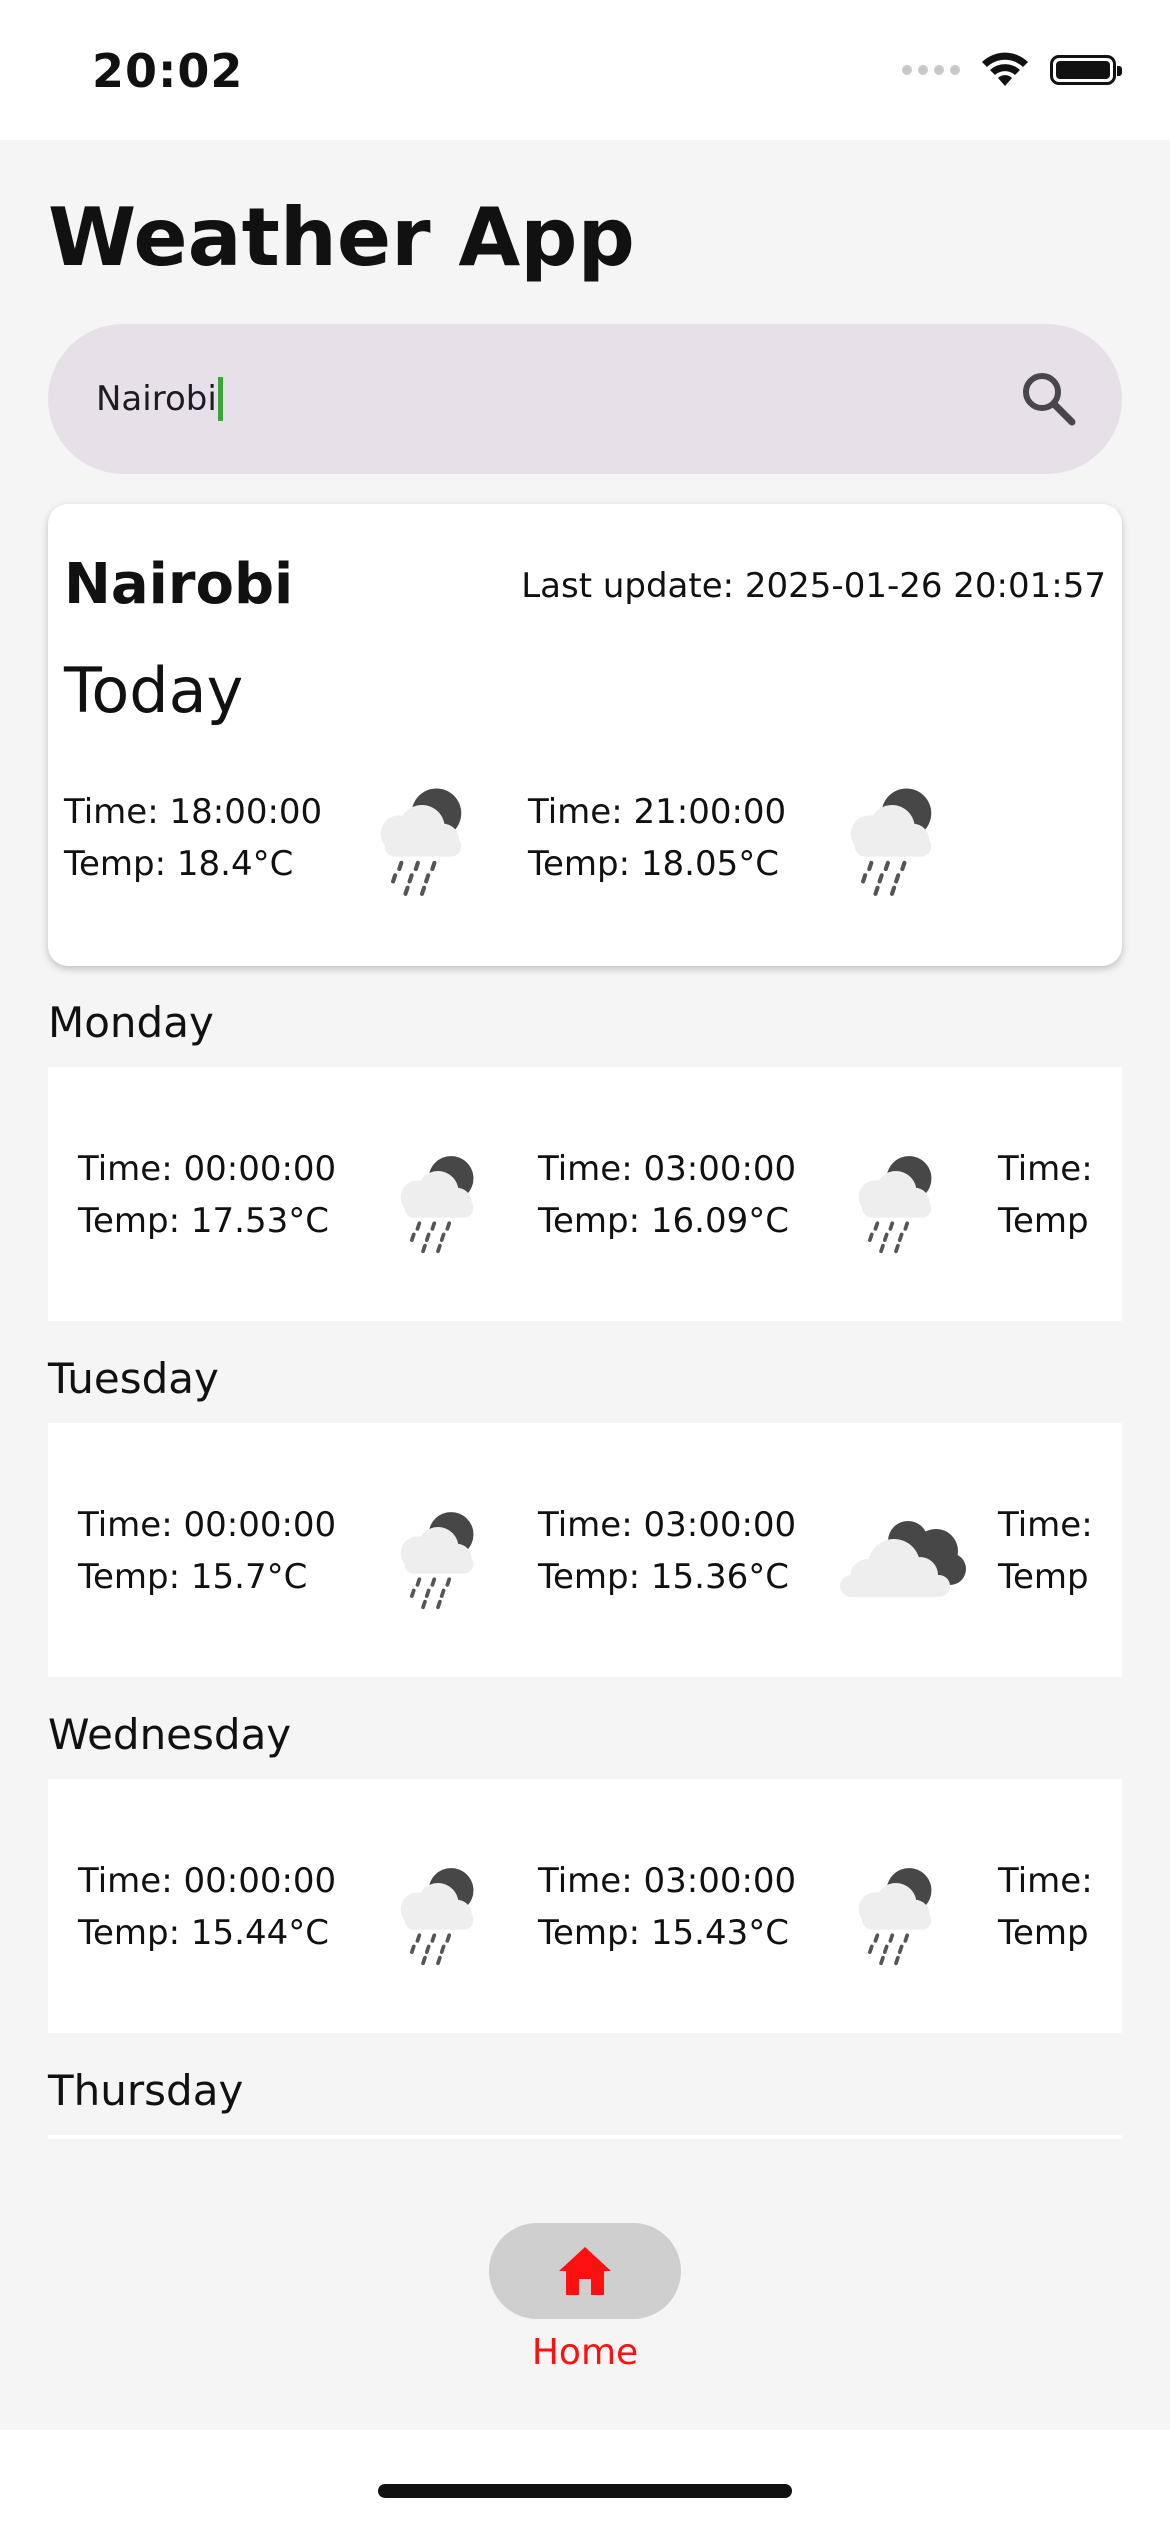  Describe the element at coordinates (585, 2352) in the screenshot. I see `nav-home-label: Home` at that location.